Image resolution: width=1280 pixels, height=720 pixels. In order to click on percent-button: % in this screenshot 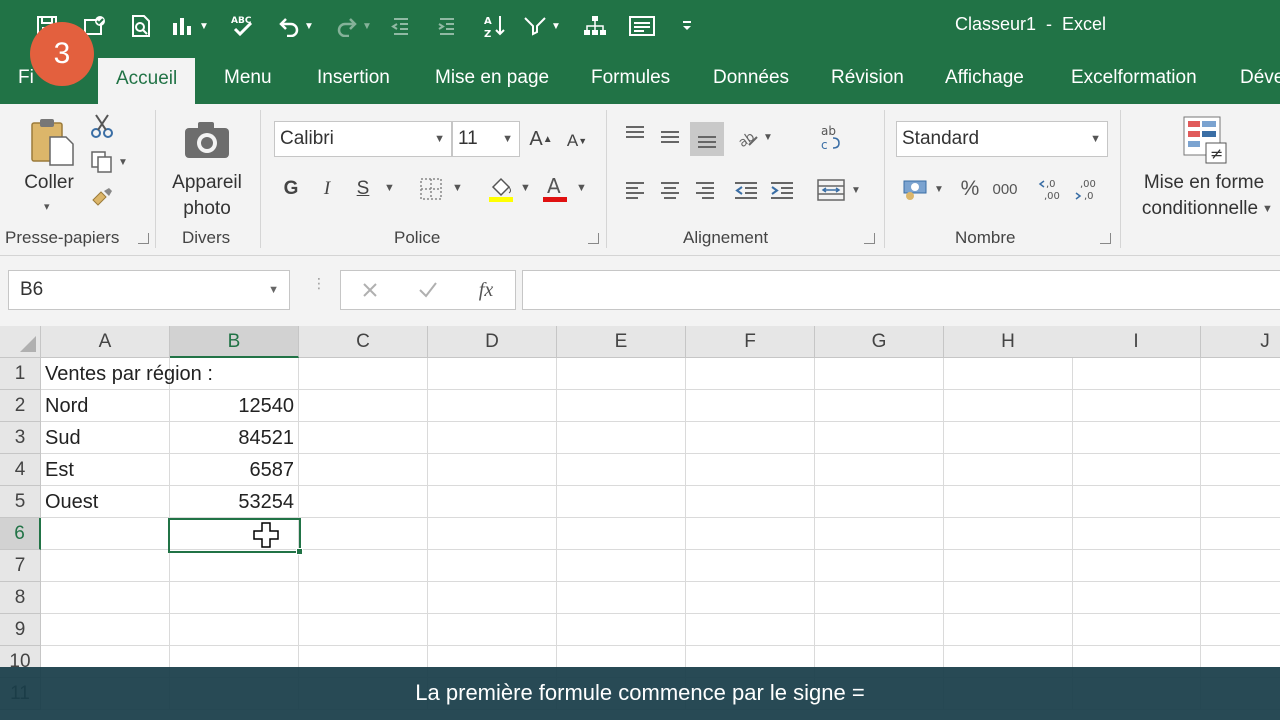, I will do `click(970, 189)`.